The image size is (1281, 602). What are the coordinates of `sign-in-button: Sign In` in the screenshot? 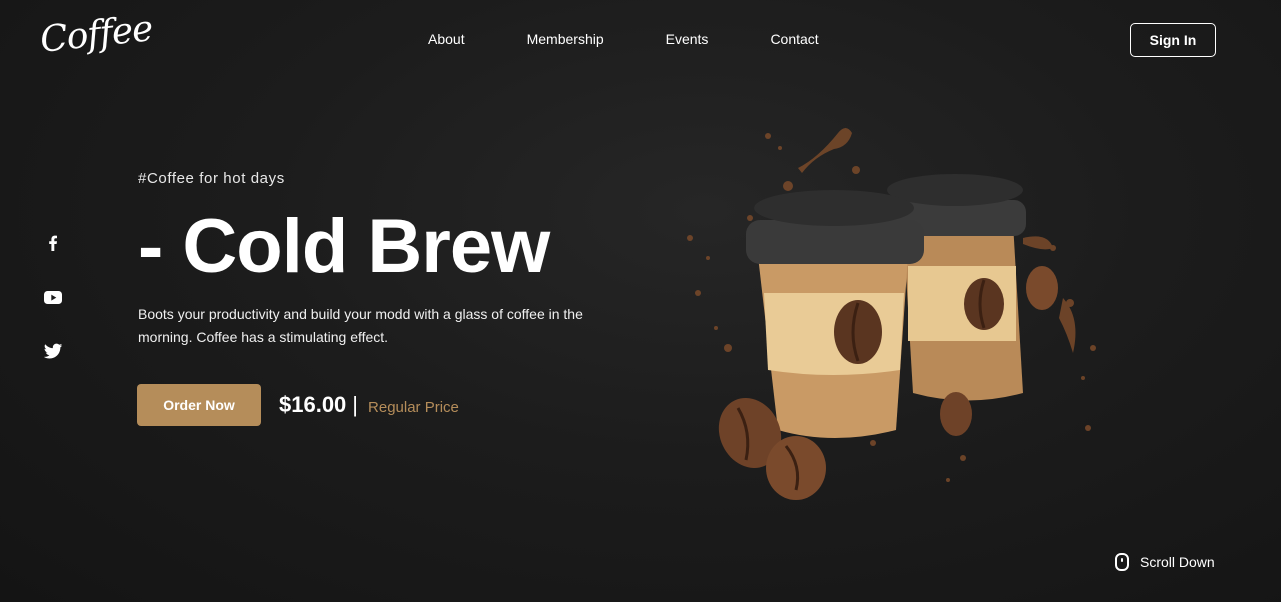 It's located at (1173, 40).